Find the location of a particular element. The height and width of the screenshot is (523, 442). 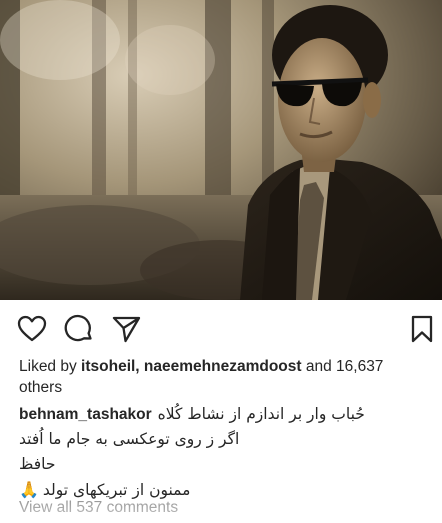

likes-others: others is located at coordinates (41, 387).